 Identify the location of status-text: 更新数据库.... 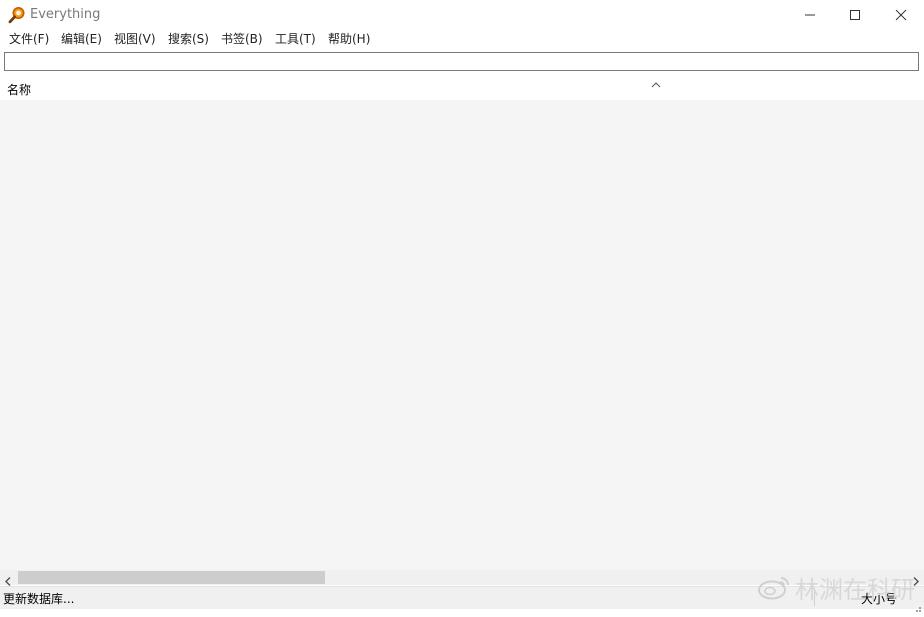
(39, 599).